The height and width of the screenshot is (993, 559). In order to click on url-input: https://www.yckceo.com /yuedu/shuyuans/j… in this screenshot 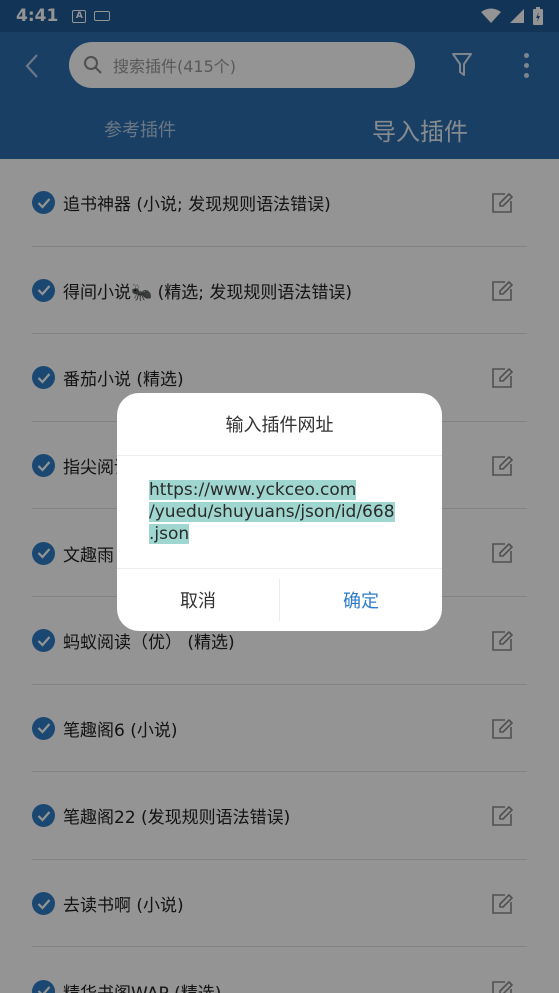, I will do `click(279, 512)`.